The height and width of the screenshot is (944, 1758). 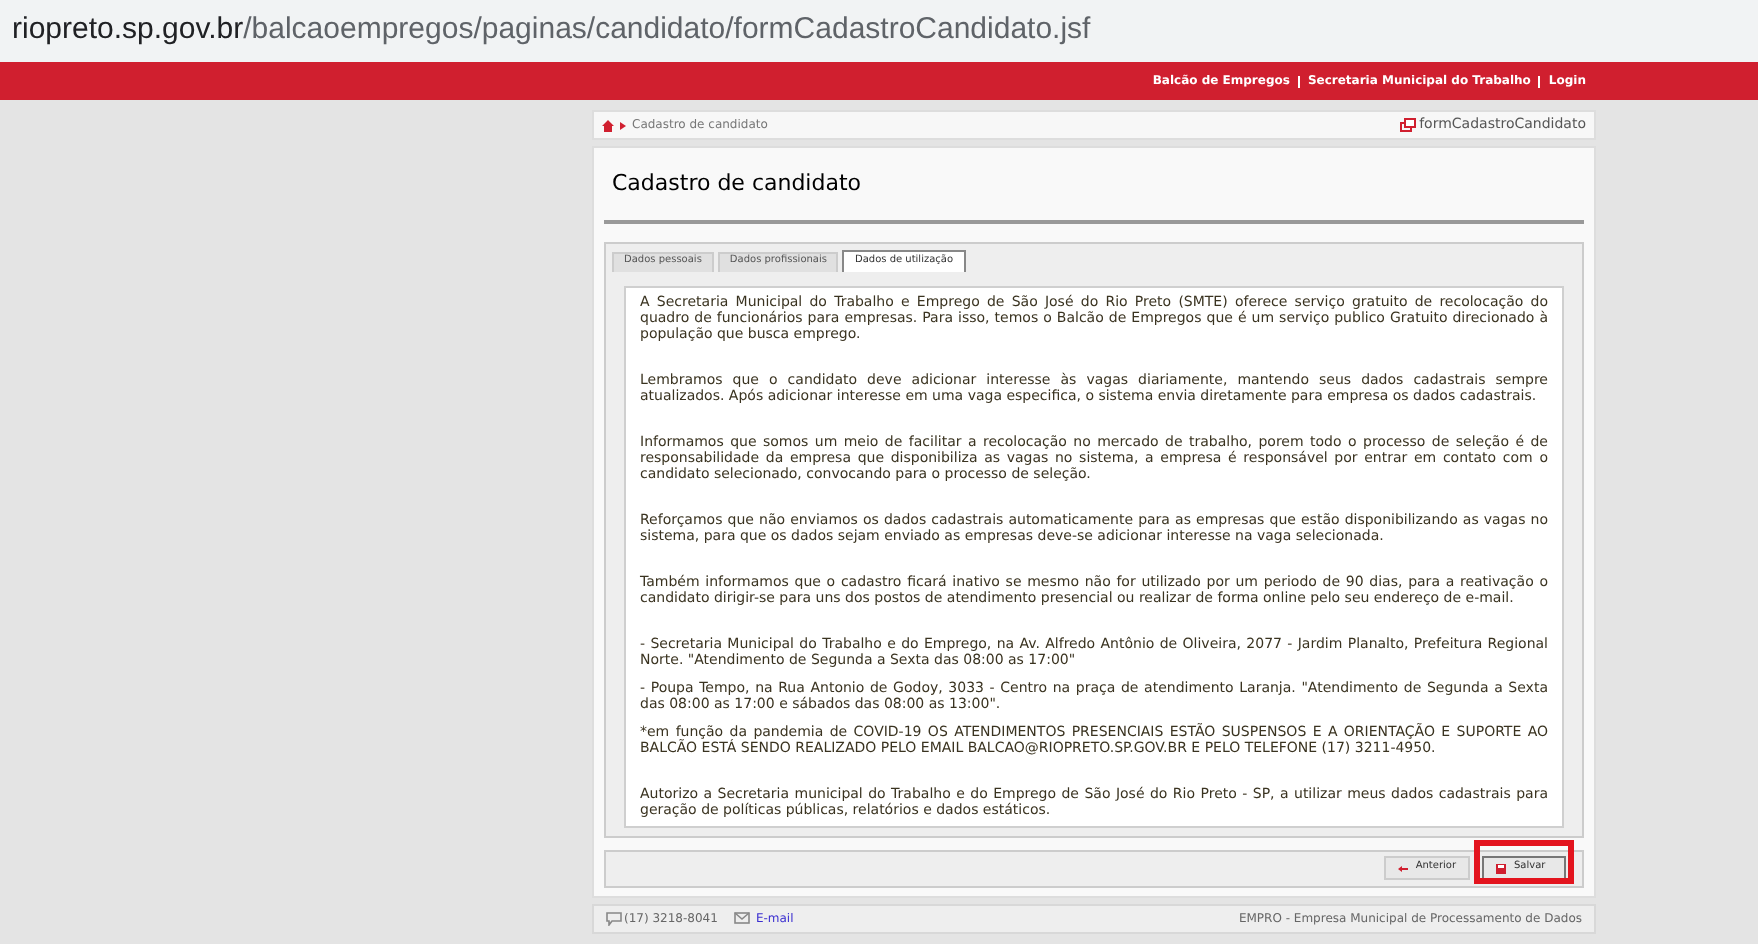 What do you see at coordinates (1402, 868) in the screenshot?
I see `left-arrow-icon` at bounding box center [1402, 868].